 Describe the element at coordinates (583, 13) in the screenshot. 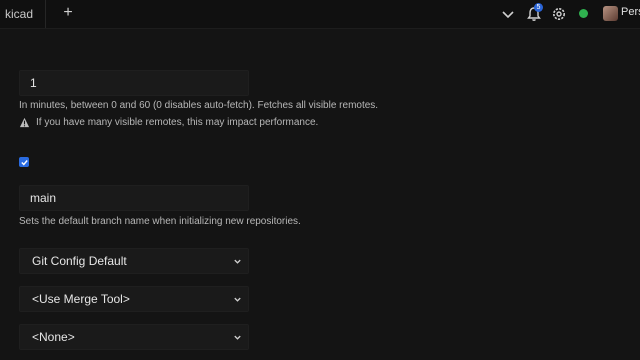

I see `status-indicator` at that location.